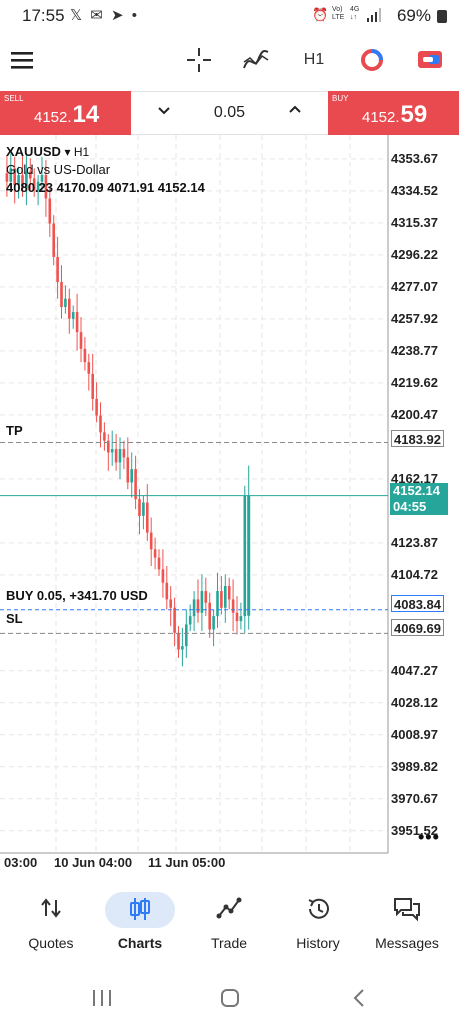  I want to click on one-click-trading-icon, so click(430, 60).